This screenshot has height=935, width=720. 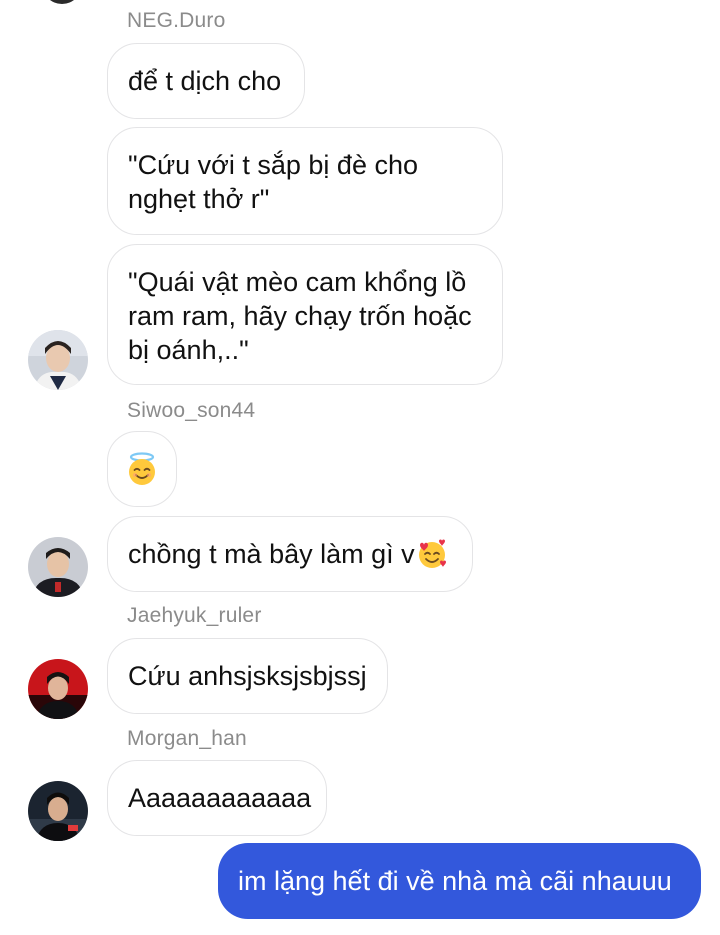 What do you see at coordinates (194, 615) in the screenshot?
I see `sender-name: Jaehyuk_ruler` at bounding box center [194, 615].